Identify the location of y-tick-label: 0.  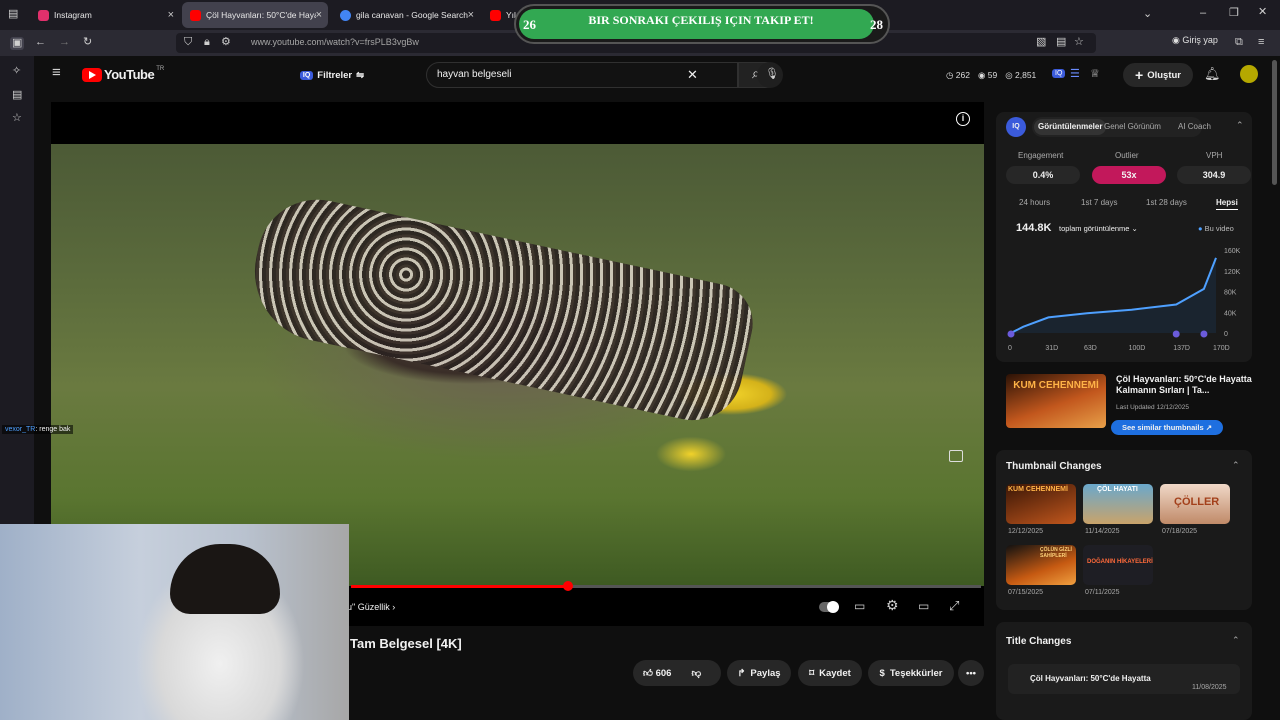
(1226, 334).